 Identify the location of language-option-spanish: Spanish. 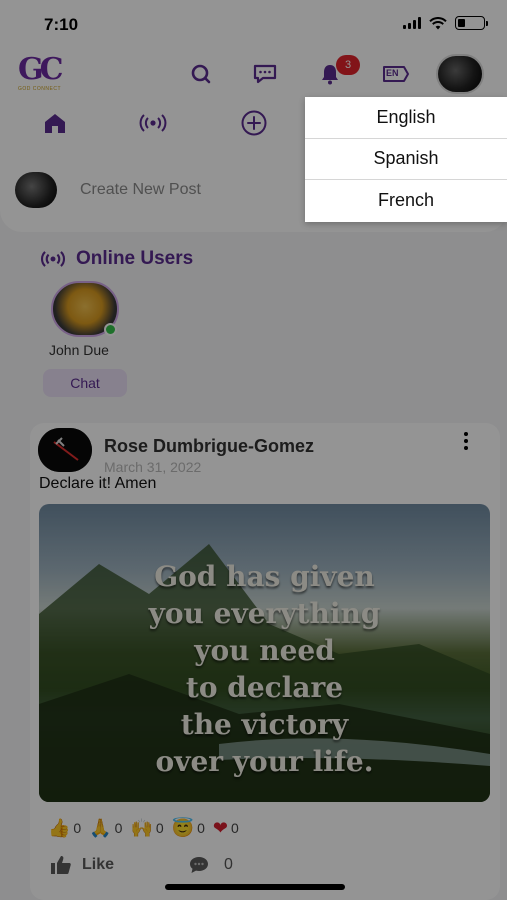
(406, 159).